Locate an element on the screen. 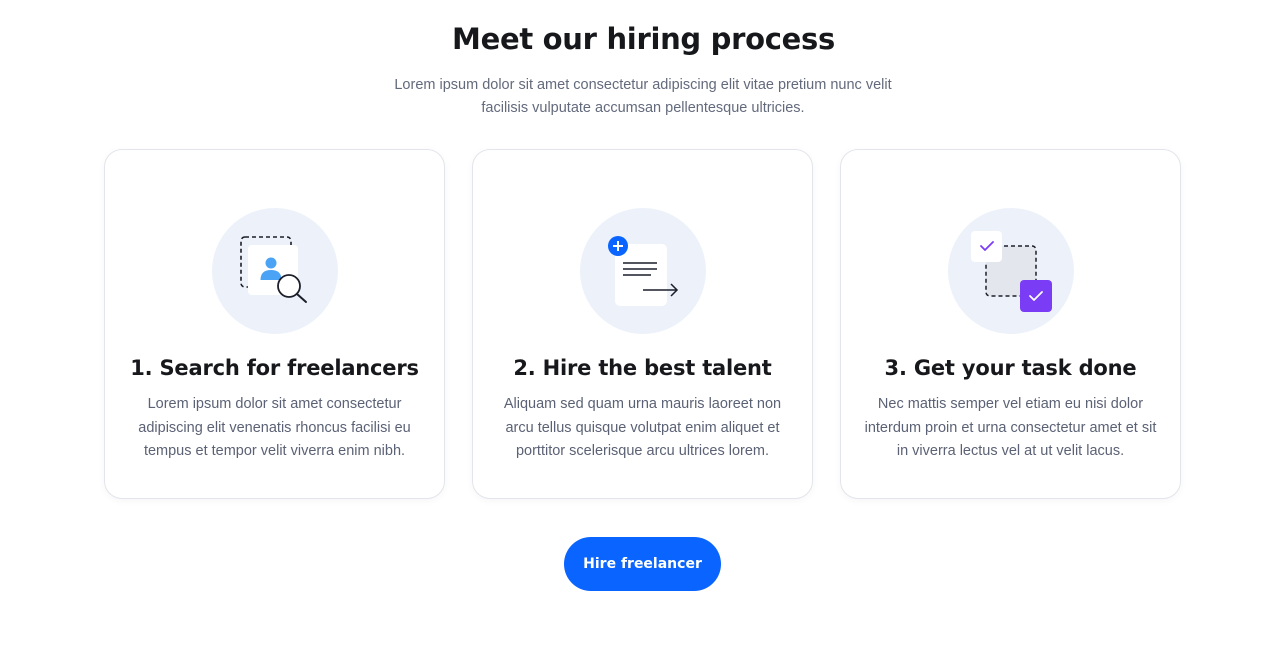  search-freelancer-icon is located at coordinates (275, 271).